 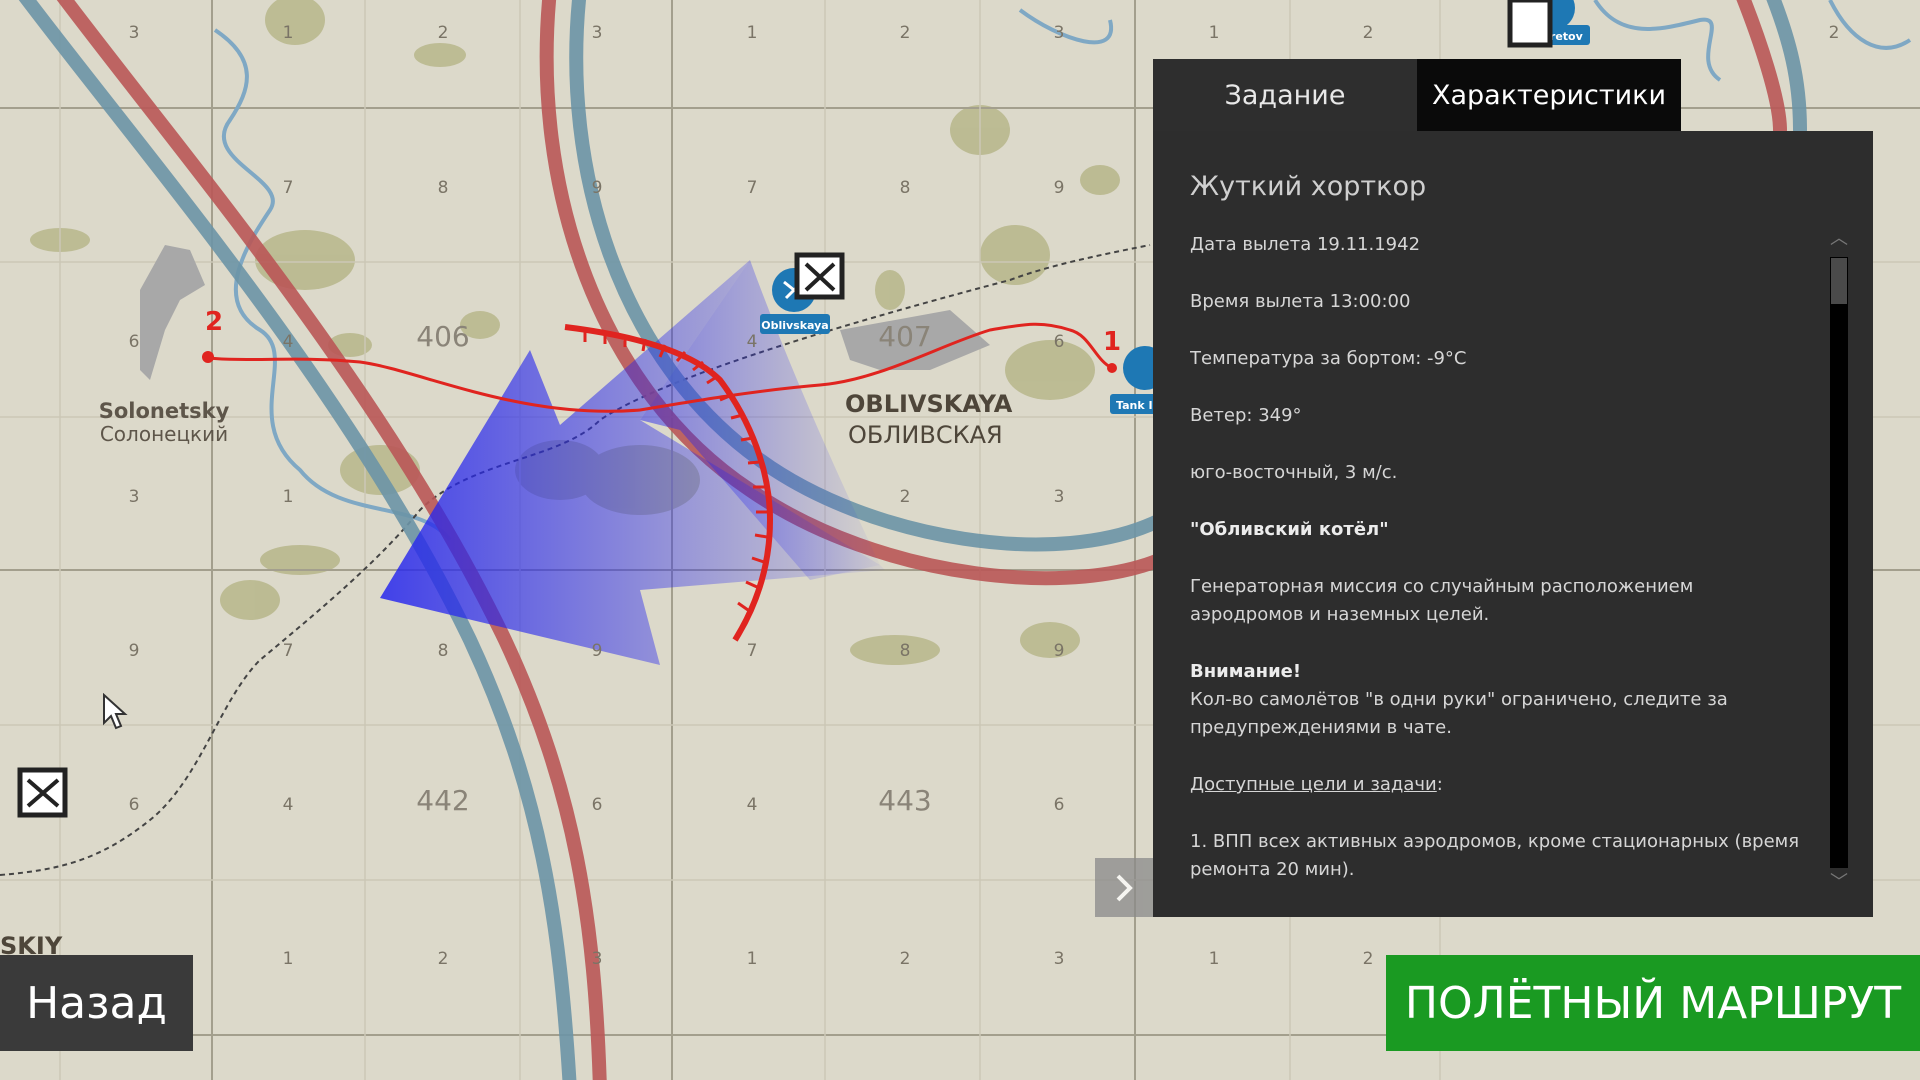 I want to click on tank-marker-label: Tank I, so click(x=1134, y=405).